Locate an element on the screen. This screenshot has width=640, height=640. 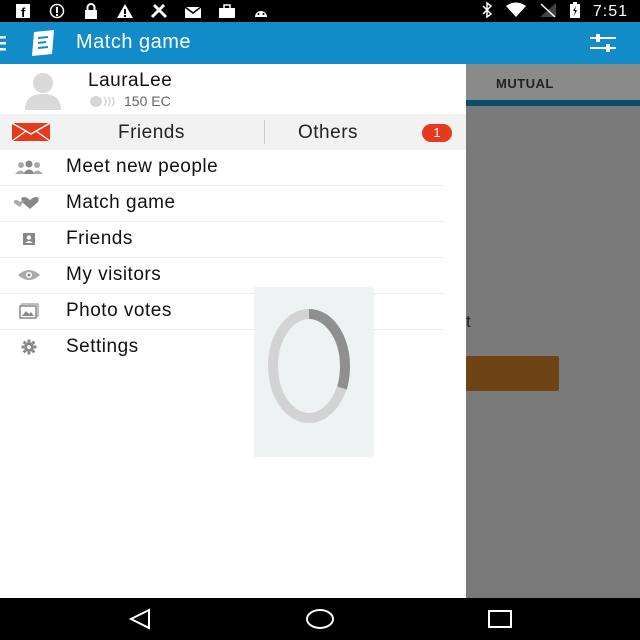
hamburger-menu-icon is located at coordinates (4, 45).